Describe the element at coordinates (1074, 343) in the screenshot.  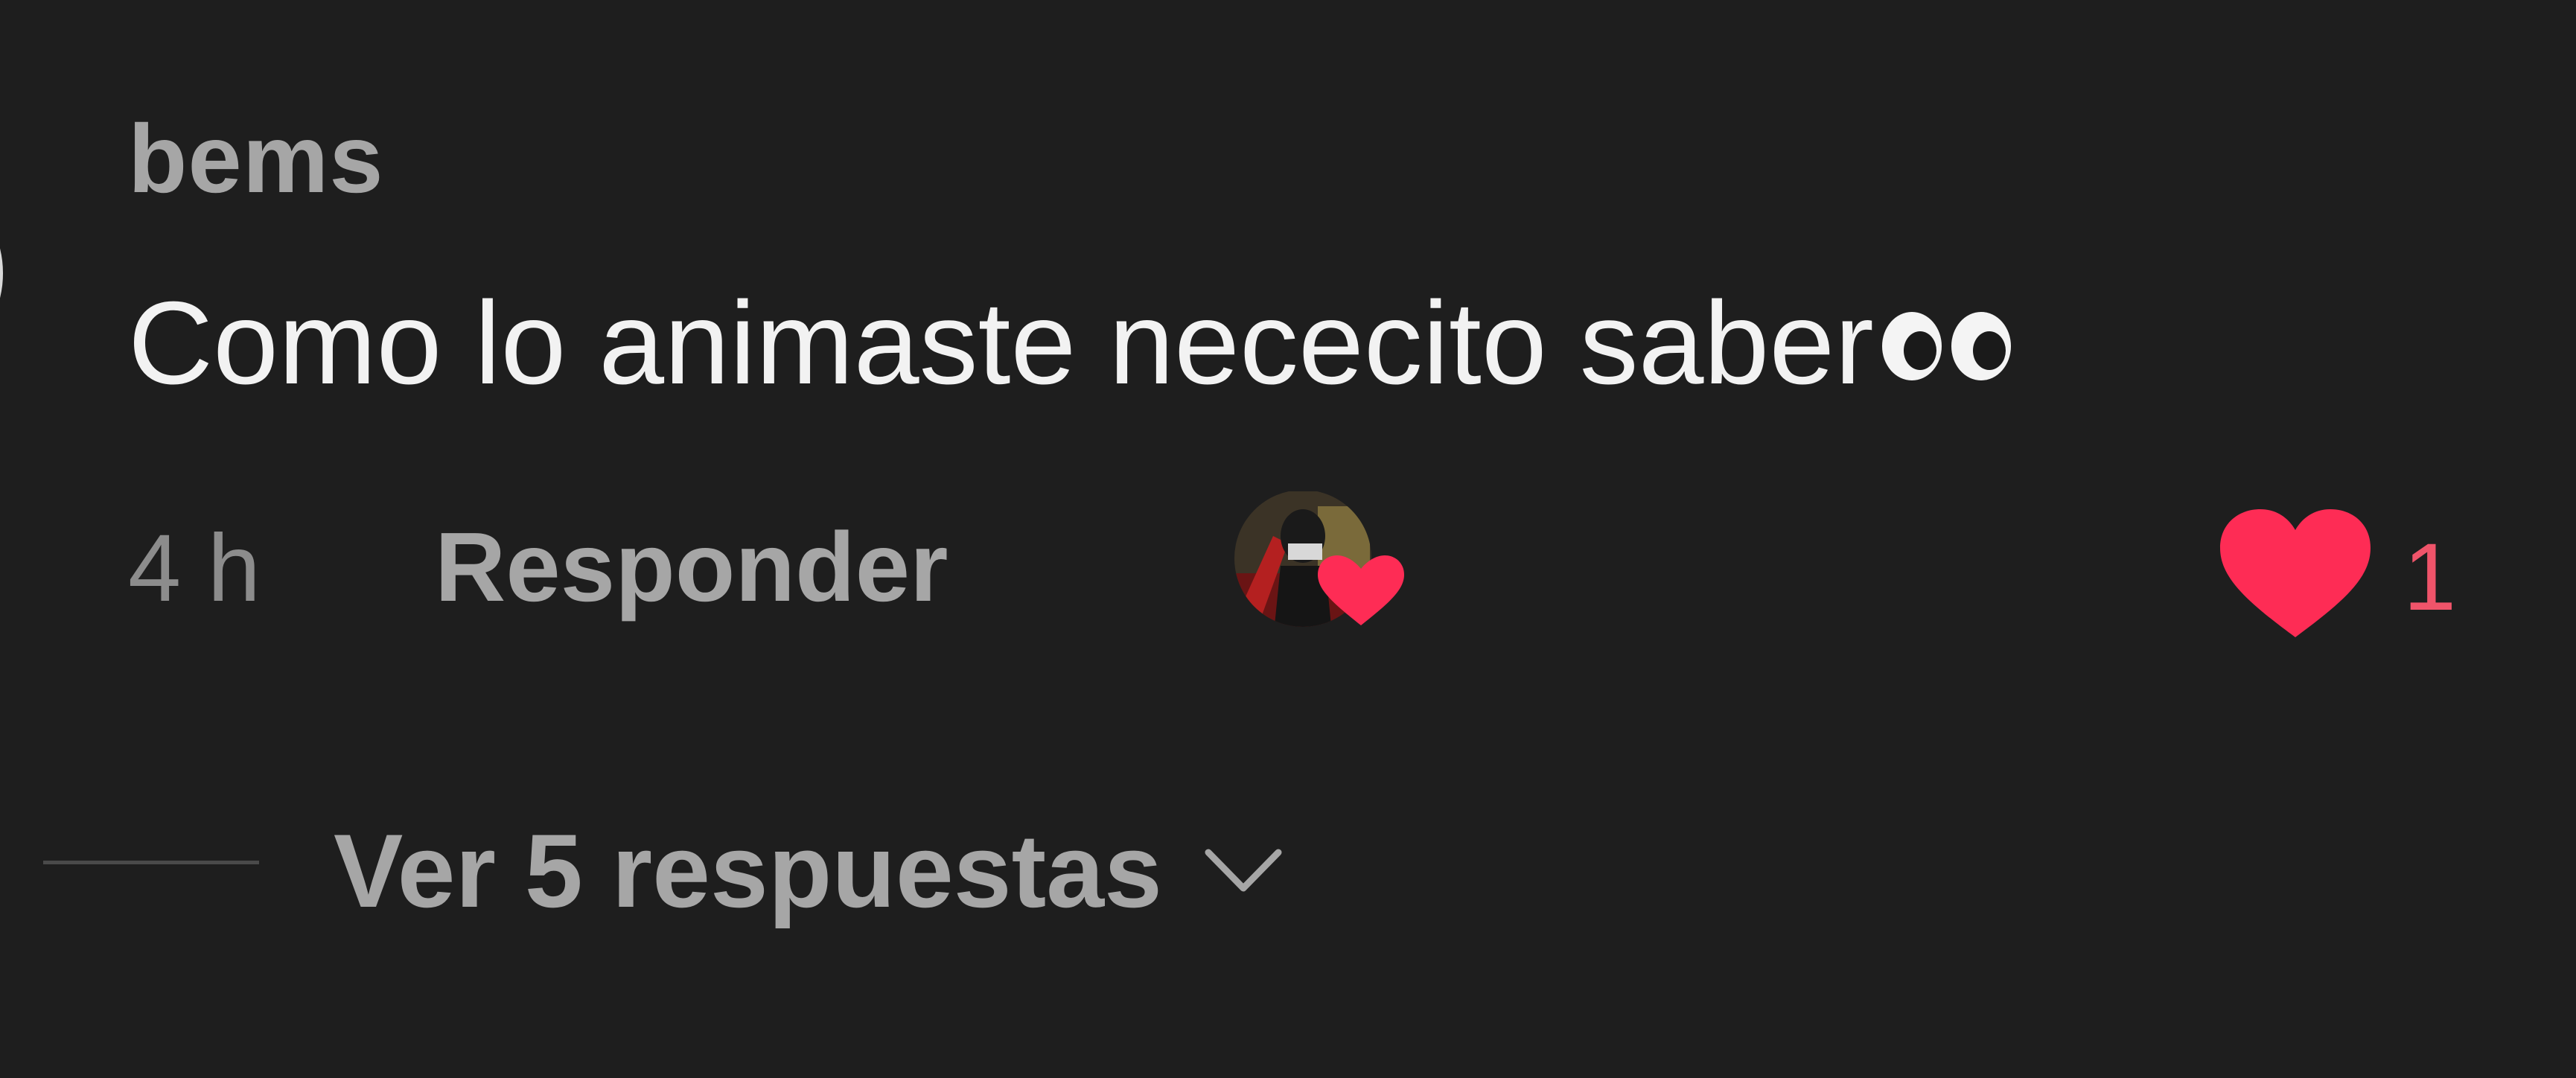
I see `comment-body: Como lo animaste nececito saber` at that location.